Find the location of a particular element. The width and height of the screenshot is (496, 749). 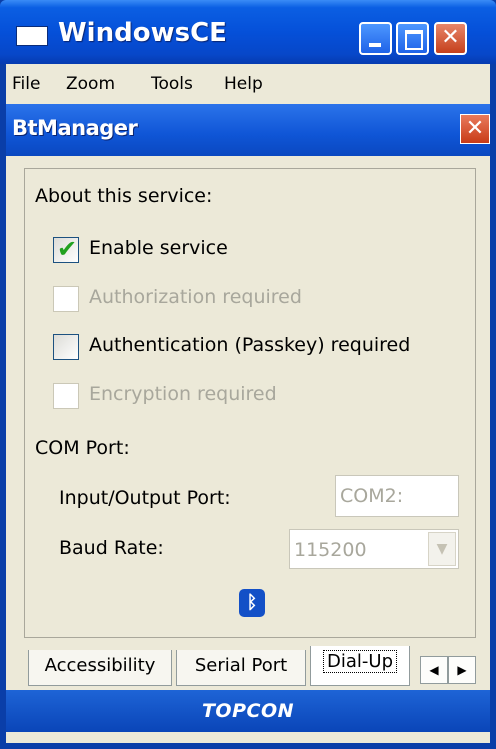

tab-dial-up-label: Dial-Up is located at coordinates (360, 661).